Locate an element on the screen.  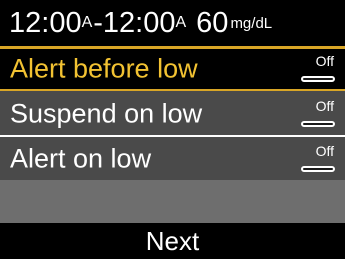
glucose-unit: mg/dL is located at coordinates (251, 23).